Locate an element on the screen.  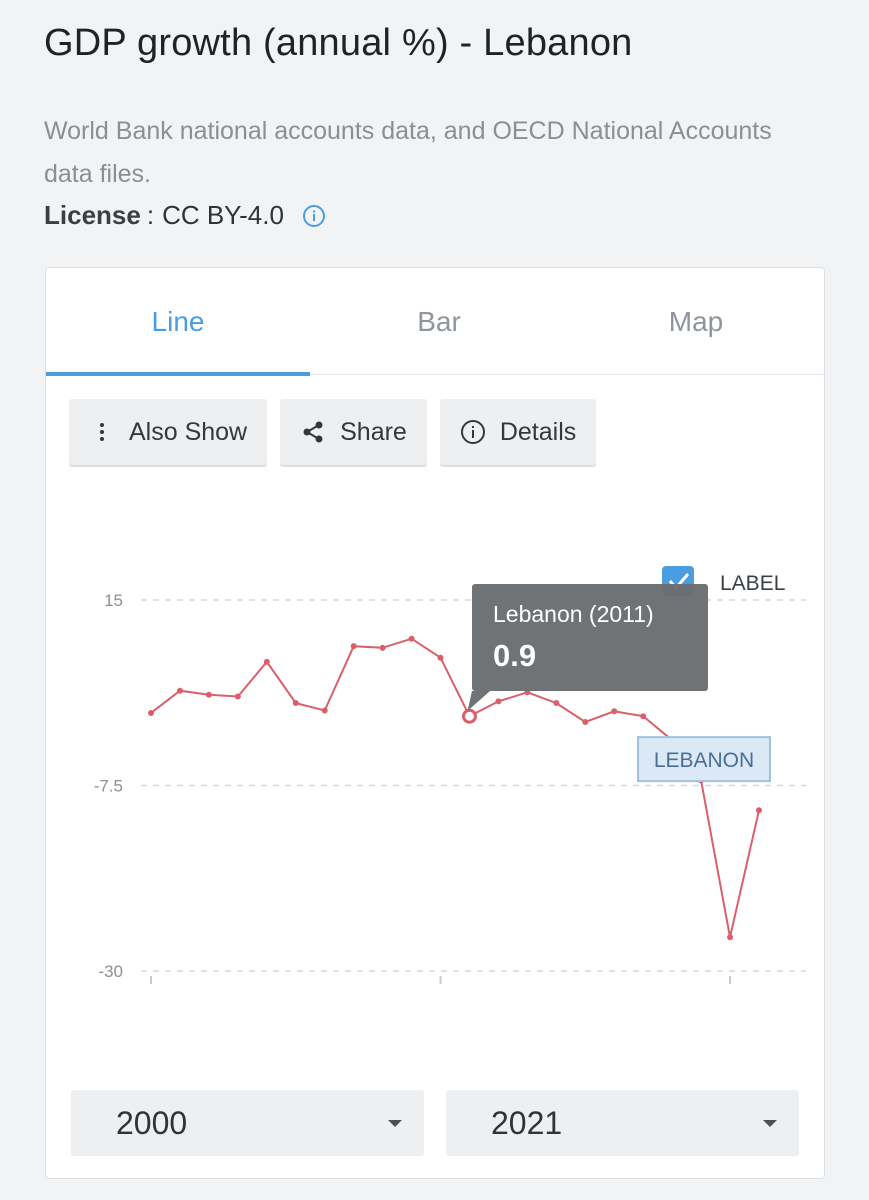
start-year-select: 2000 is located at coordinates (247, 1123).